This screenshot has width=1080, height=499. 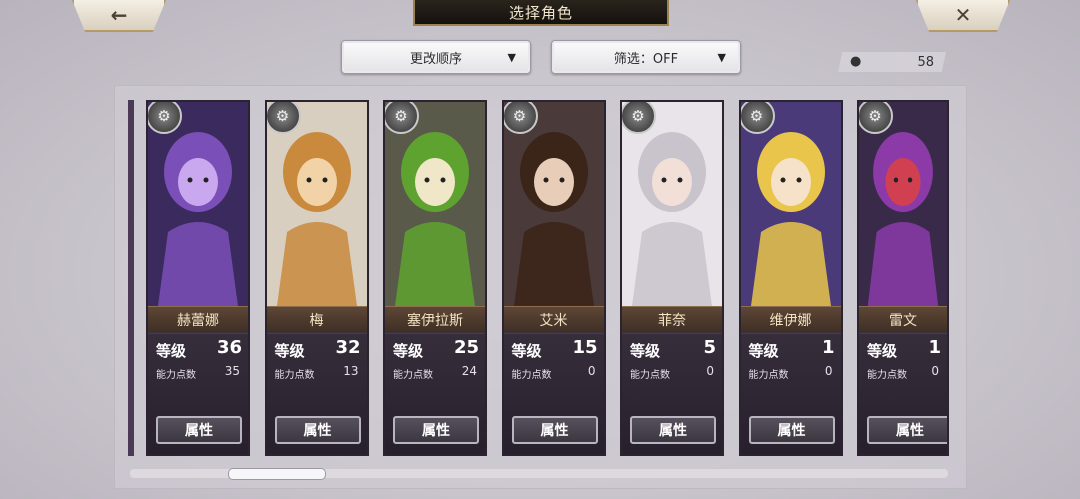 What do you see at coordinates (925, 62) in the screenshot?
I see `character-count: 58` at bounding box center [925, 62].